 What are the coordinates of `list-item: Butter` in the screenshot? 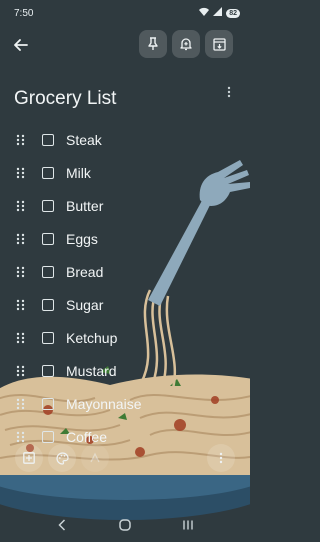 It's located at (125, 206).